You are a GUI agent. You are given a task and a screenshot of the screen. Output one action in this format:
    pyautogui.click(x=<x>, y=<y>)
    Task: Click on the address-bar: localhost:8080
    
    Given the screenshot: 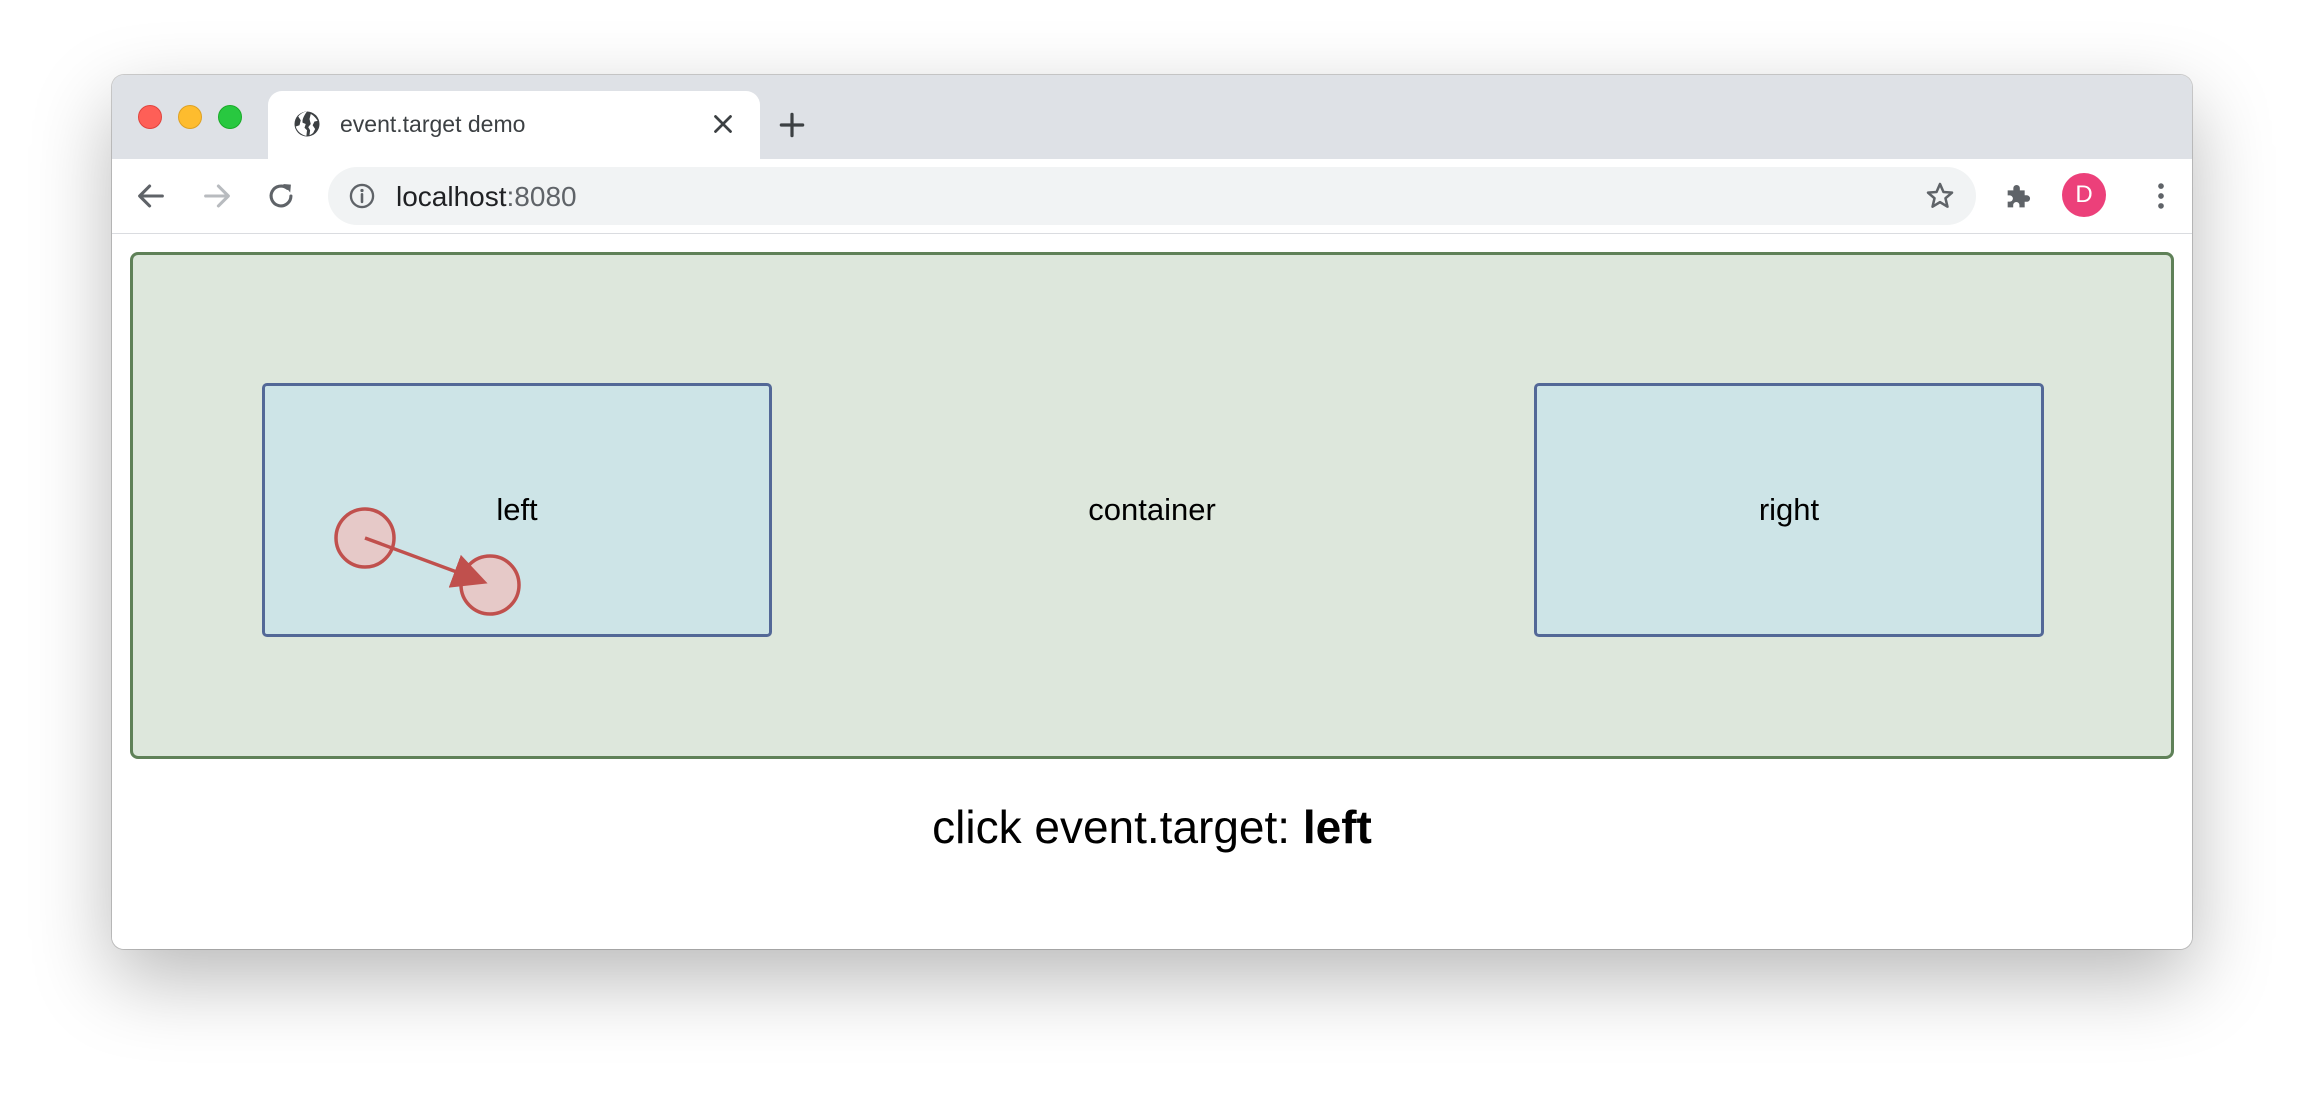 What is the action you would take?
    pyautogui.click(x=1152, y=196)
    